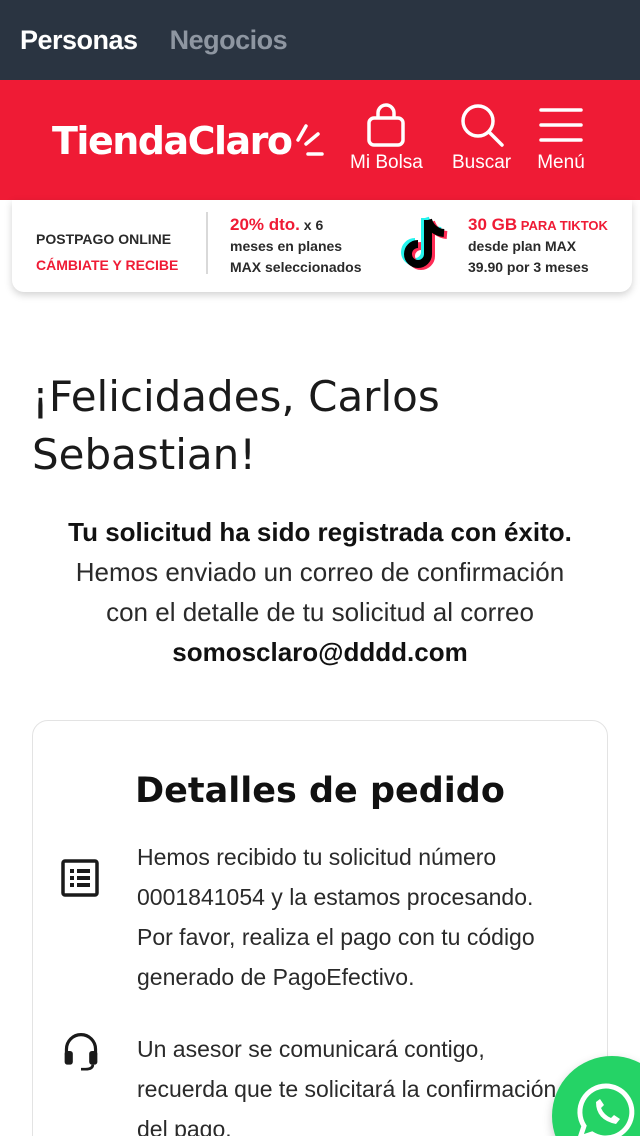 The width and height of the screenshot is (640, 1136). I want to click on bag-label: Mi Bolsa, so click(386, 162).